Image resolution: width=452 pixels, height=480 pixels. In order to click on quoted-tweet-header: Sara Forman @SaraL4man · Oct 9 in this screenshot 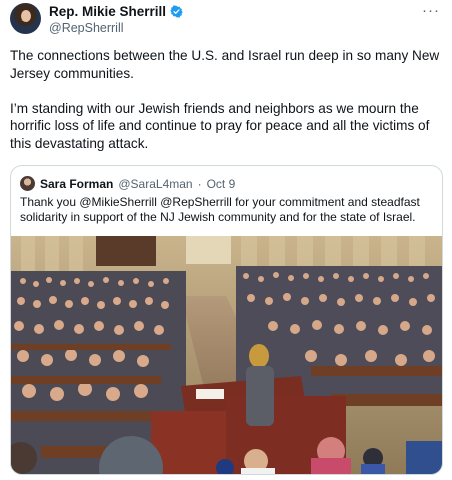, I will do `click(127, 183)`.